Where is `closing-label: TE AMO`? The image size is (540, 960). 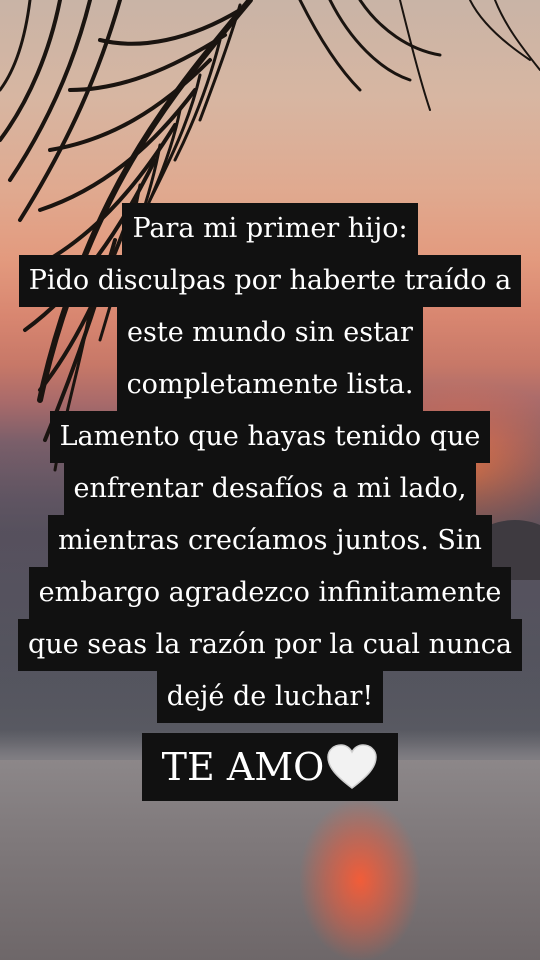
closing-label: TE AMO is located at coordinates (270, 767).